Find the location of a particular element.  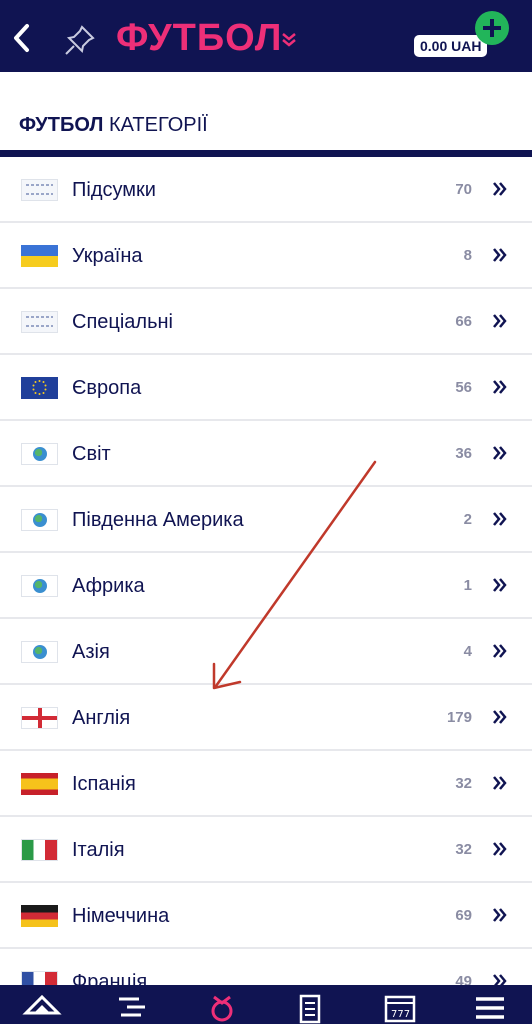

nav-live is located at coordinates (222, 1007).